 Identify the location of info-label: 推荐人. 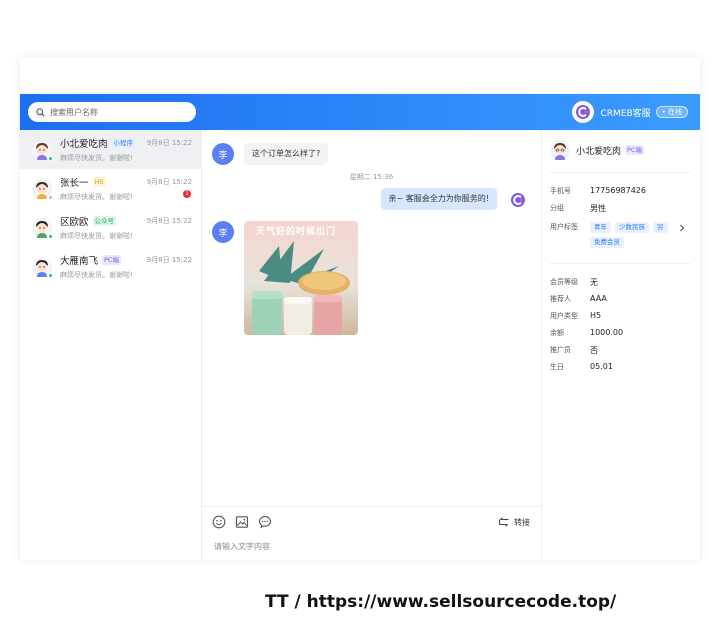
(560, 299).